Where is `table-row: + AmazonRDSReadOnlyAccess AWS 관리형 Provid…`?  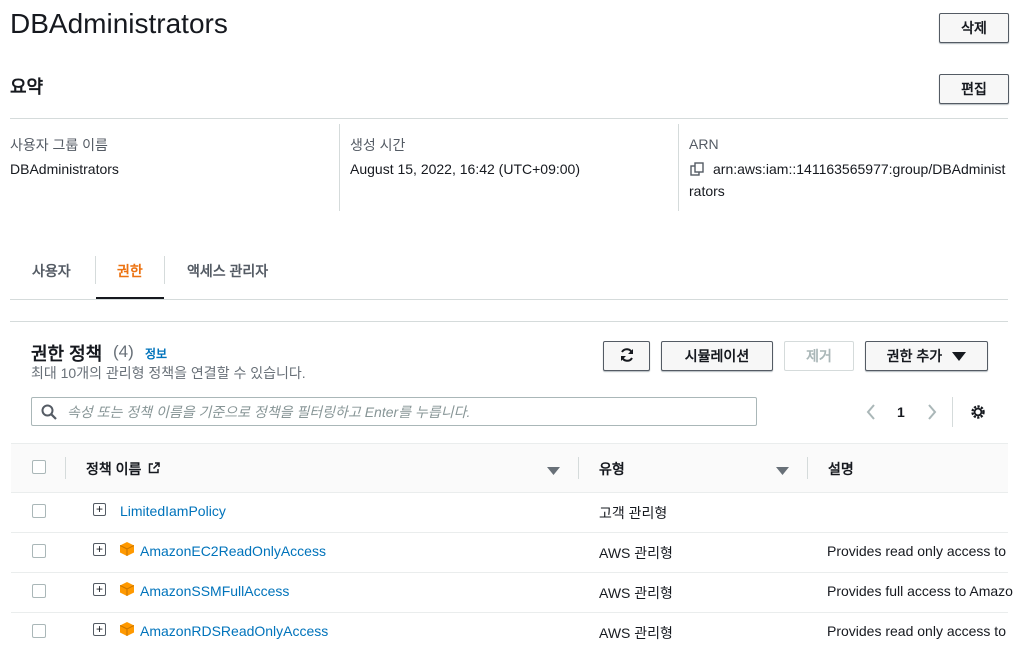 table-row: + AmazonRDSReadOnlyAccess AWS 관리형 Provid… is located at coordinates (509, 632).